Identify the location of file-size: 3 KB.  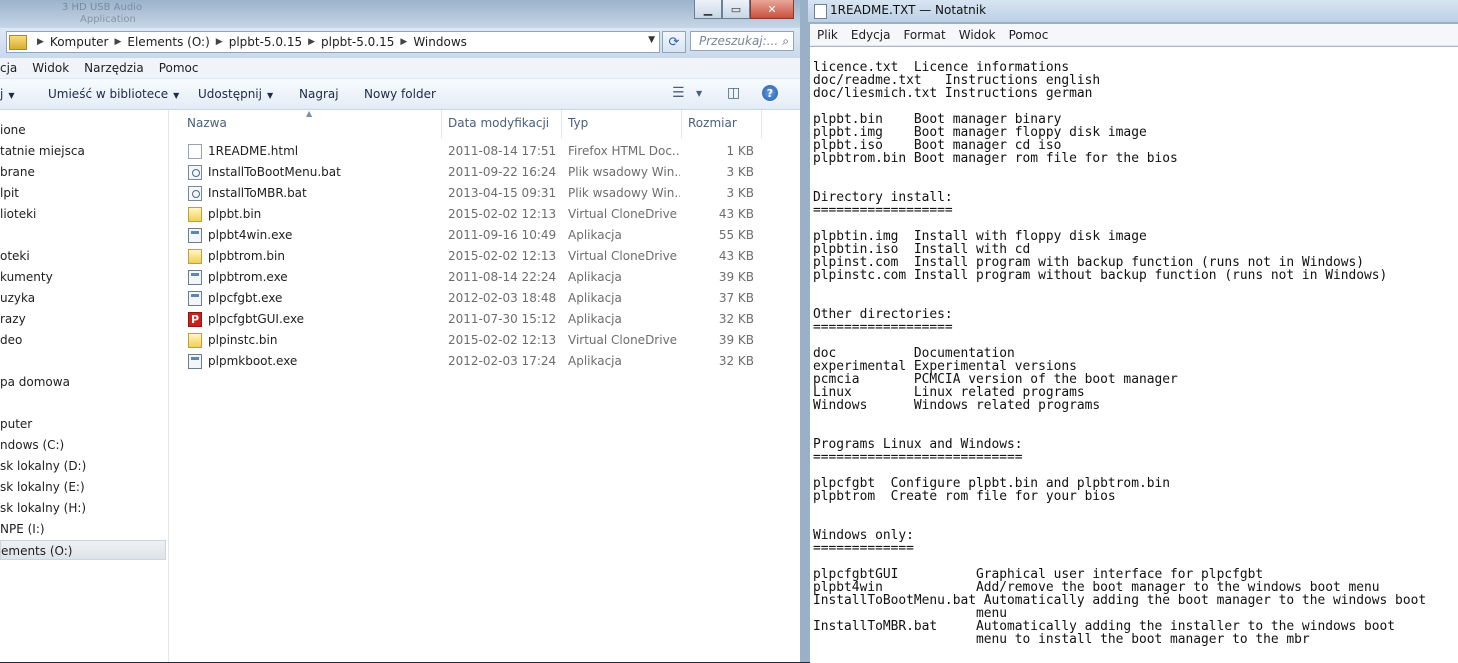
(740, 172).